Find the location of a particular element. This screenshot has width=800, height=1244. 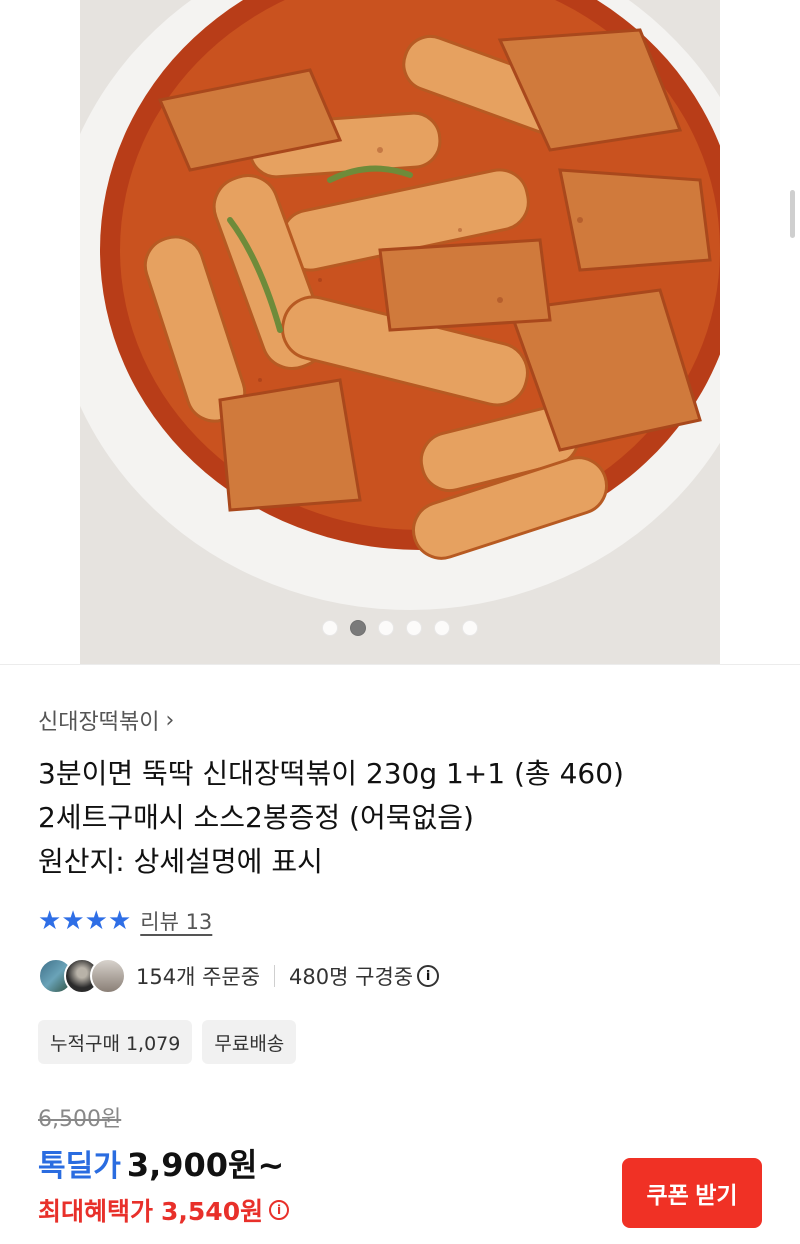

cumulative-purchase-badge: 누적구매 1,079 is located at coordinates (115, 1042).